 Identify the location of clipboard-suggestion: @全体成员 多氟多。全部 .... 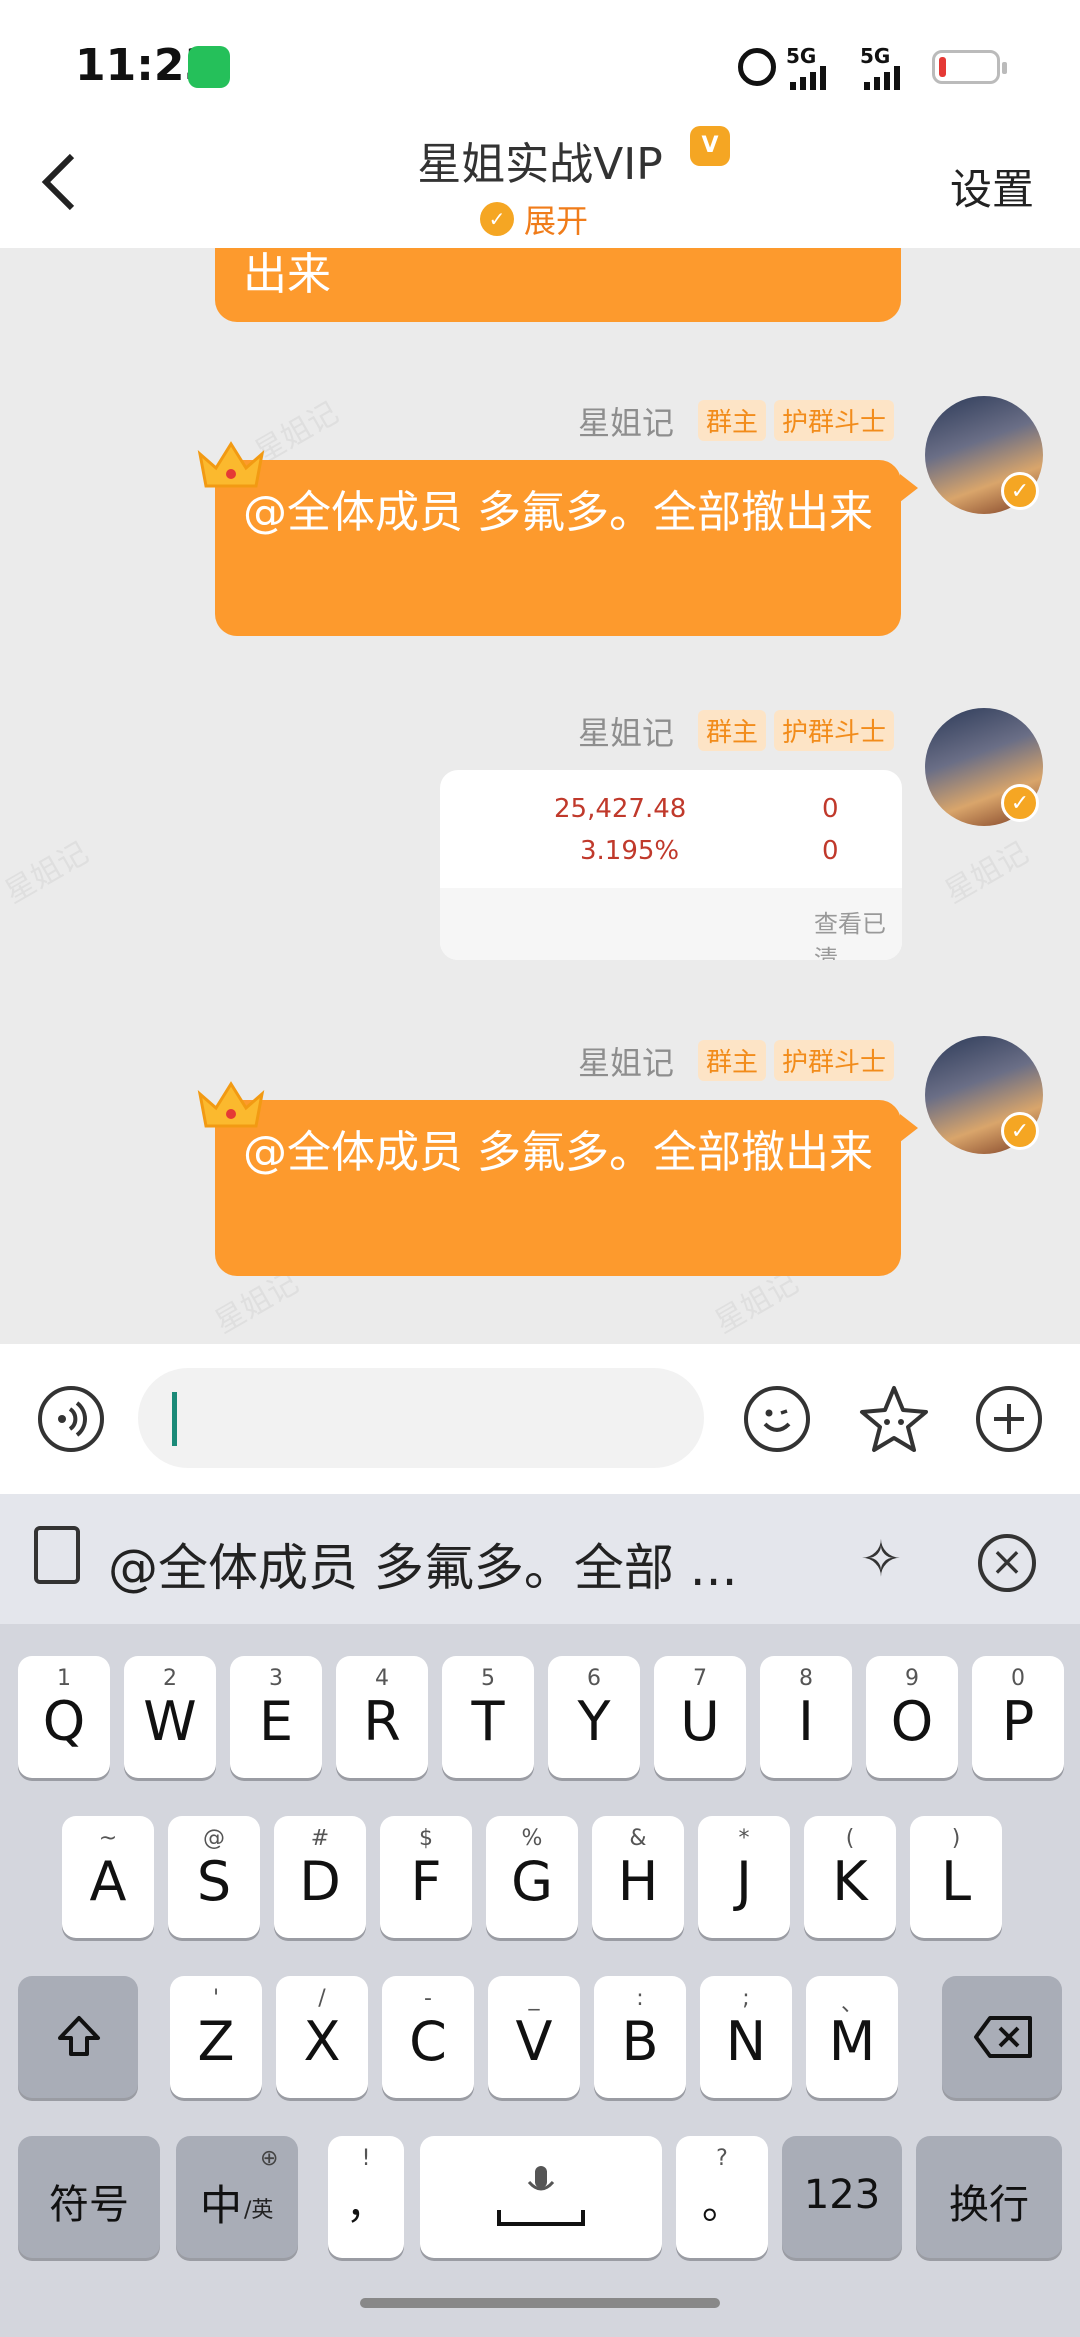
(422, 1564).